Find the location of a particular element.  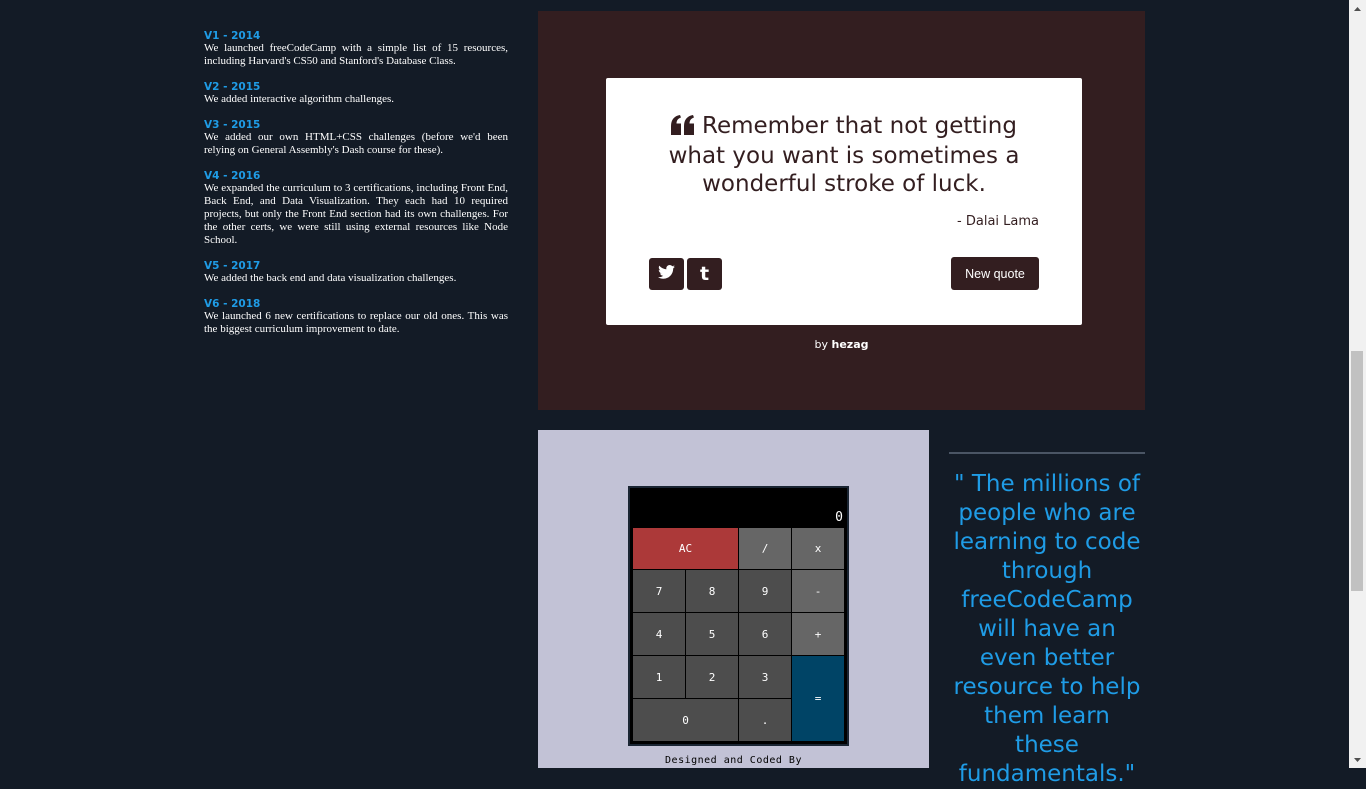

one-button: 1 is located at coordinates (659, 677).